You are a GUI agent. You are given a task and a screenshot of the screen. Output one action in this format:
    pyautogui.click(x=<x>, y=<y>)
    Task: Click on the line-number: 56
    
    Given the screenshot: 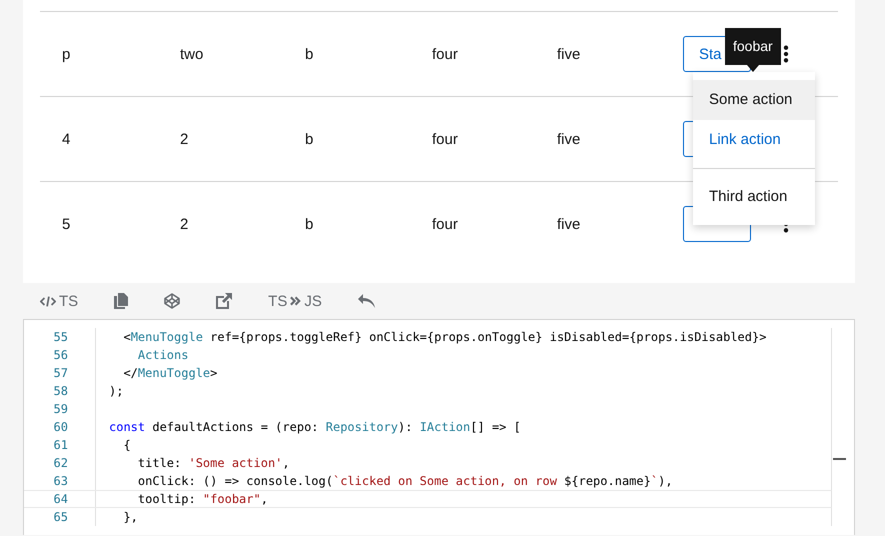 What is the action you would take?
    pyautogui.click(x=60, y=355)
    